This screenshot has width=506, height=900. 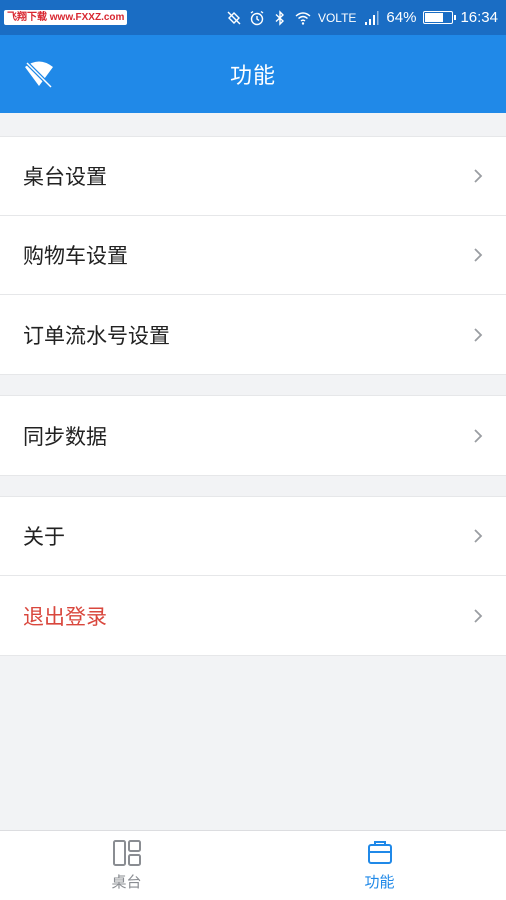 What do you see at coordinates (65, 616) in the screenshot?
I see `logout-label: 退出登录` at bounding box center [65, 616].